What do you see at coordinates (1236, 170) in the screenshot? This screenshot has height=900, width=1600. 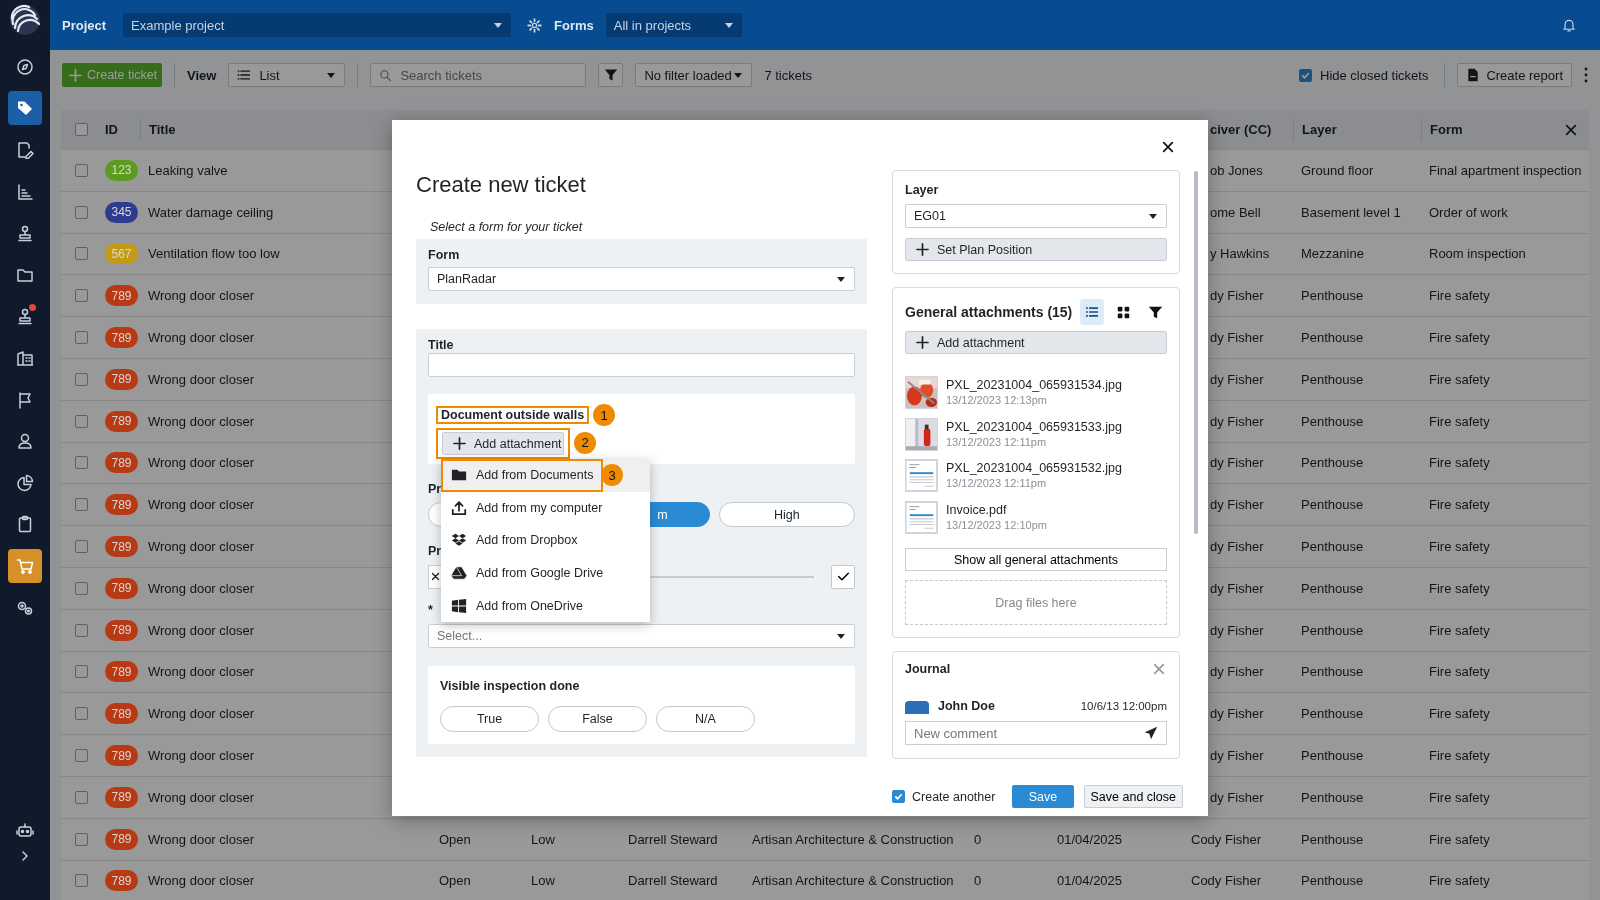 I see `table-cell: ob Jones` at bounding box center [1236, 170].